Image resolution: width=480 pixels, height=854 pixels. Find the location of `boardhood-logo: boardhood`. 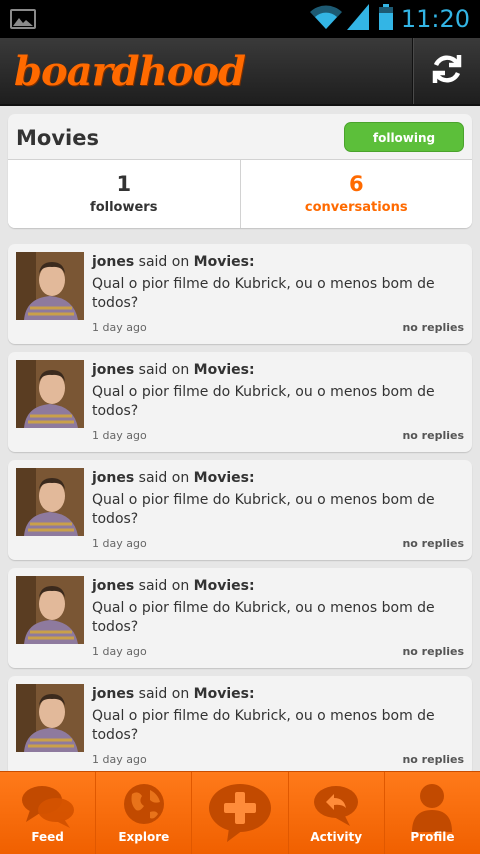

boardhood-logo: boardhood is located at coordinates (130, 71).